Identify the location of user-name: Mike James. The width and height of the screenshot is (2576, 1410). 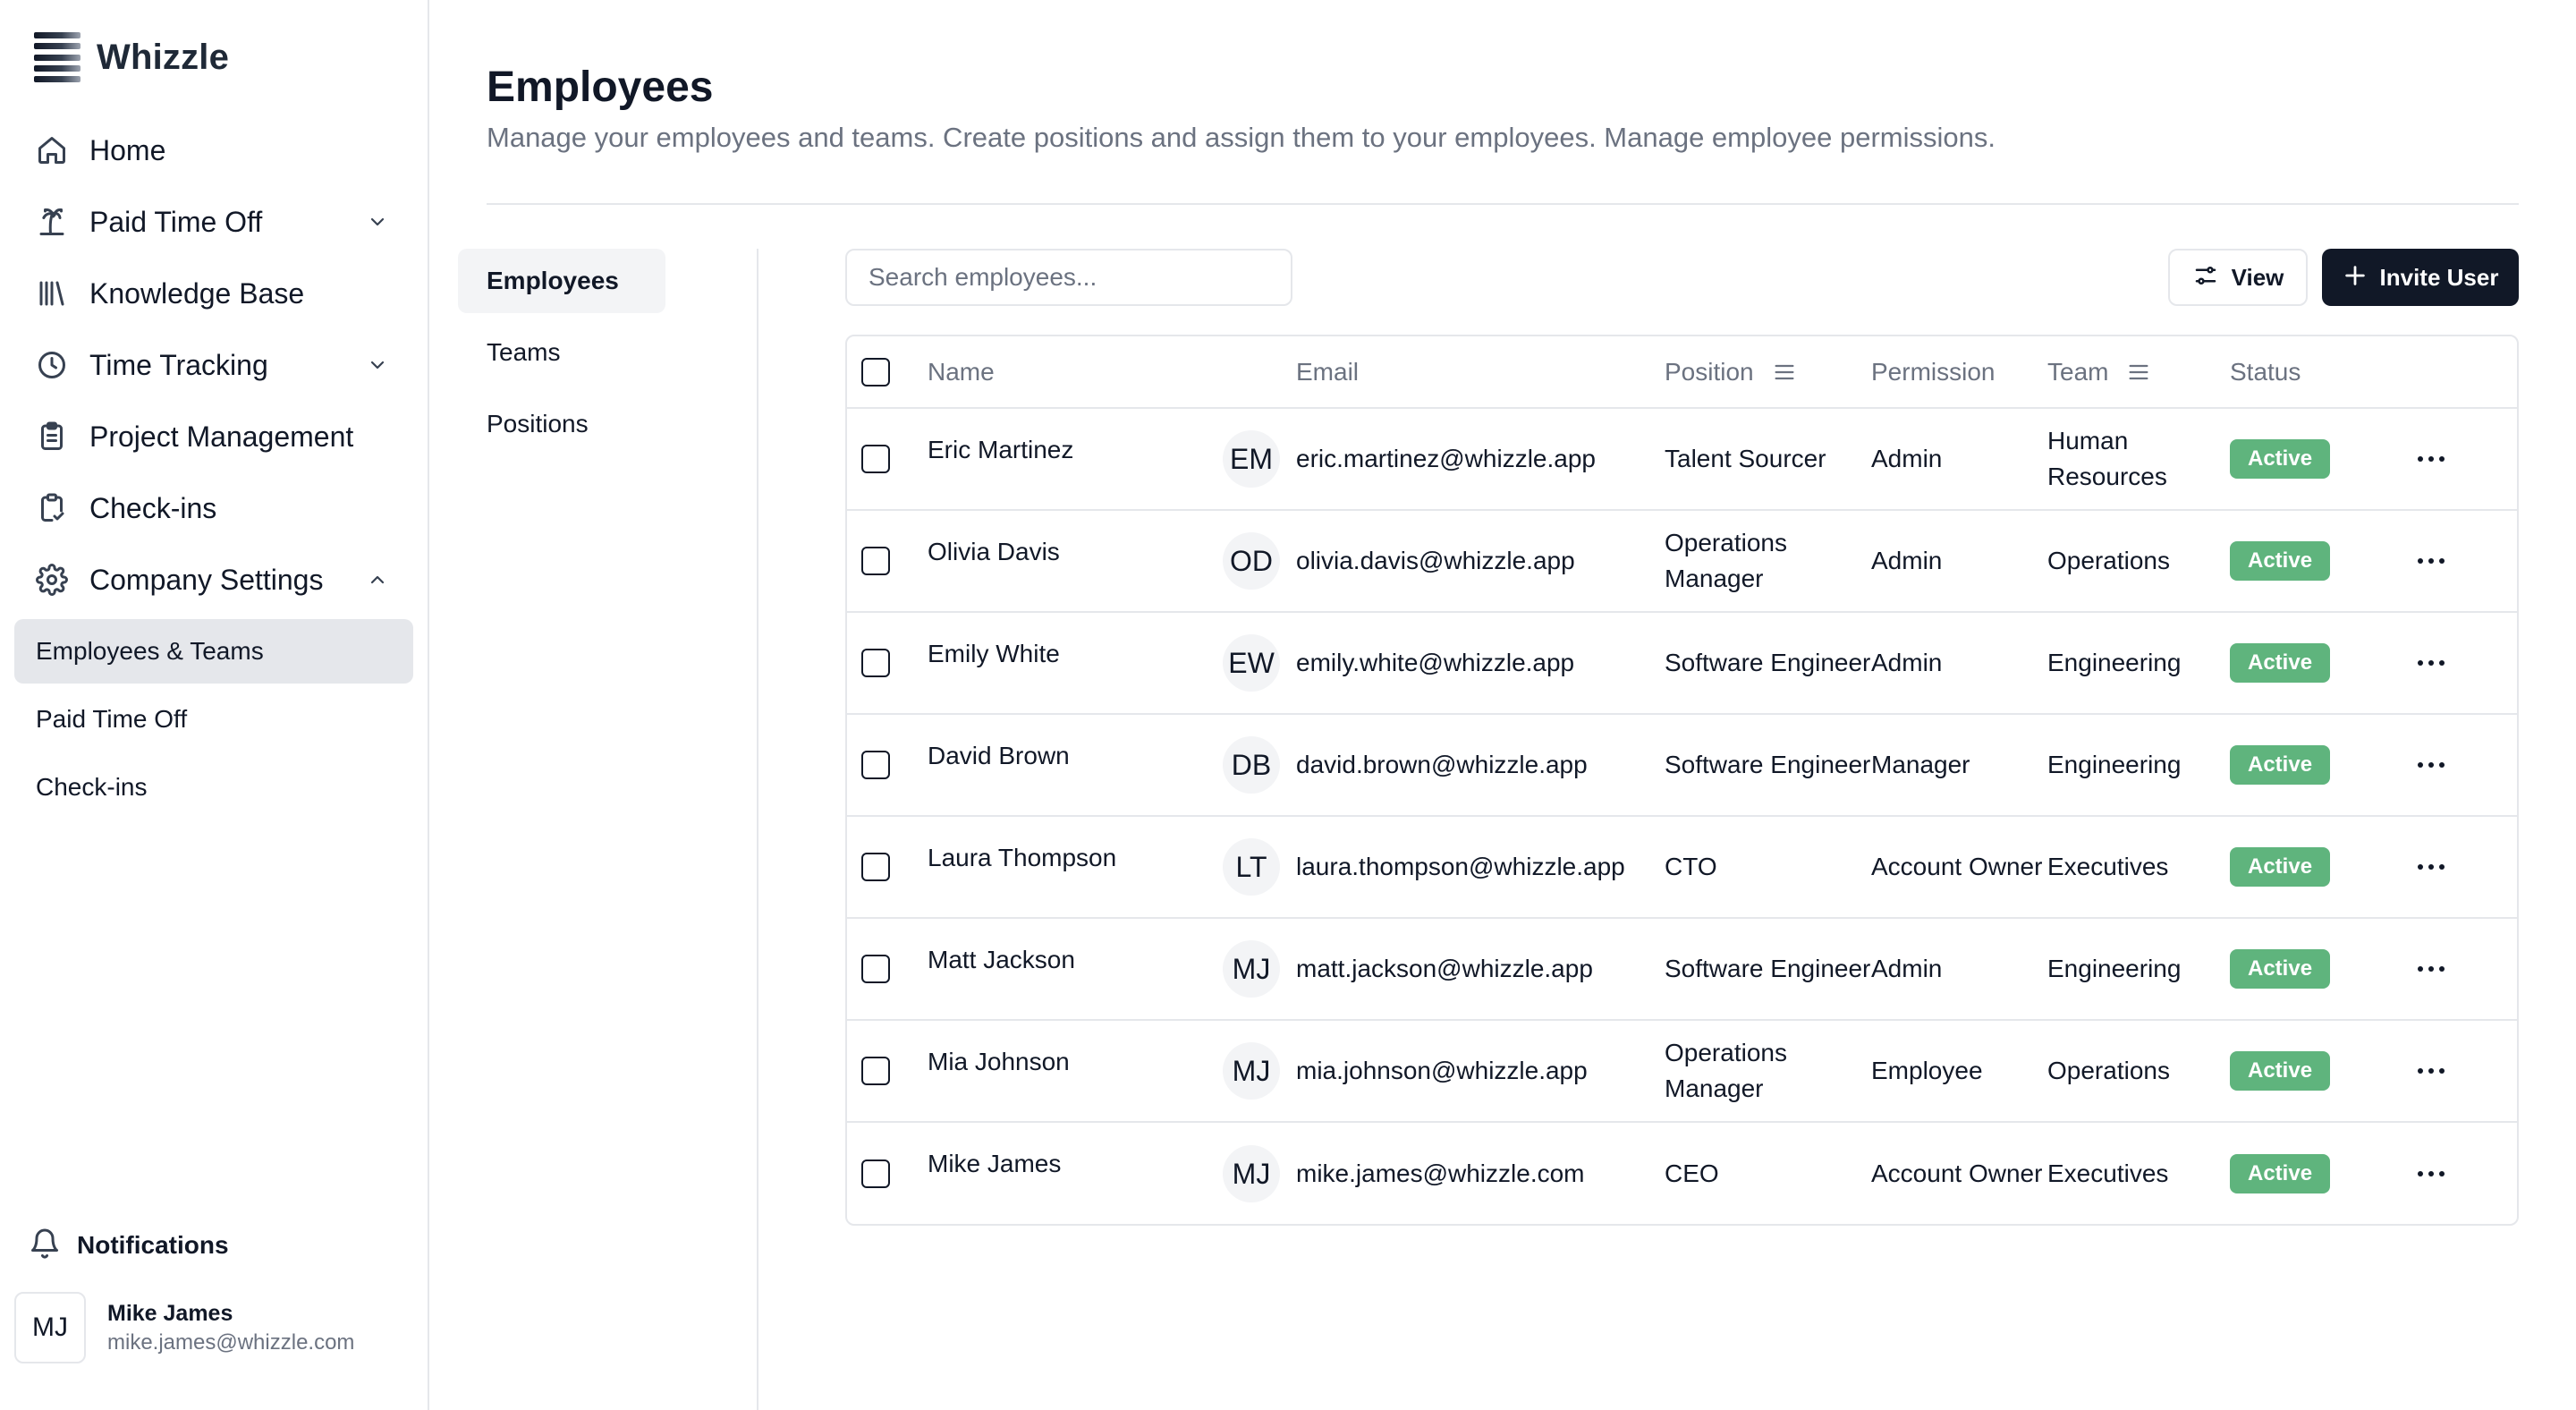
(170, 1313).